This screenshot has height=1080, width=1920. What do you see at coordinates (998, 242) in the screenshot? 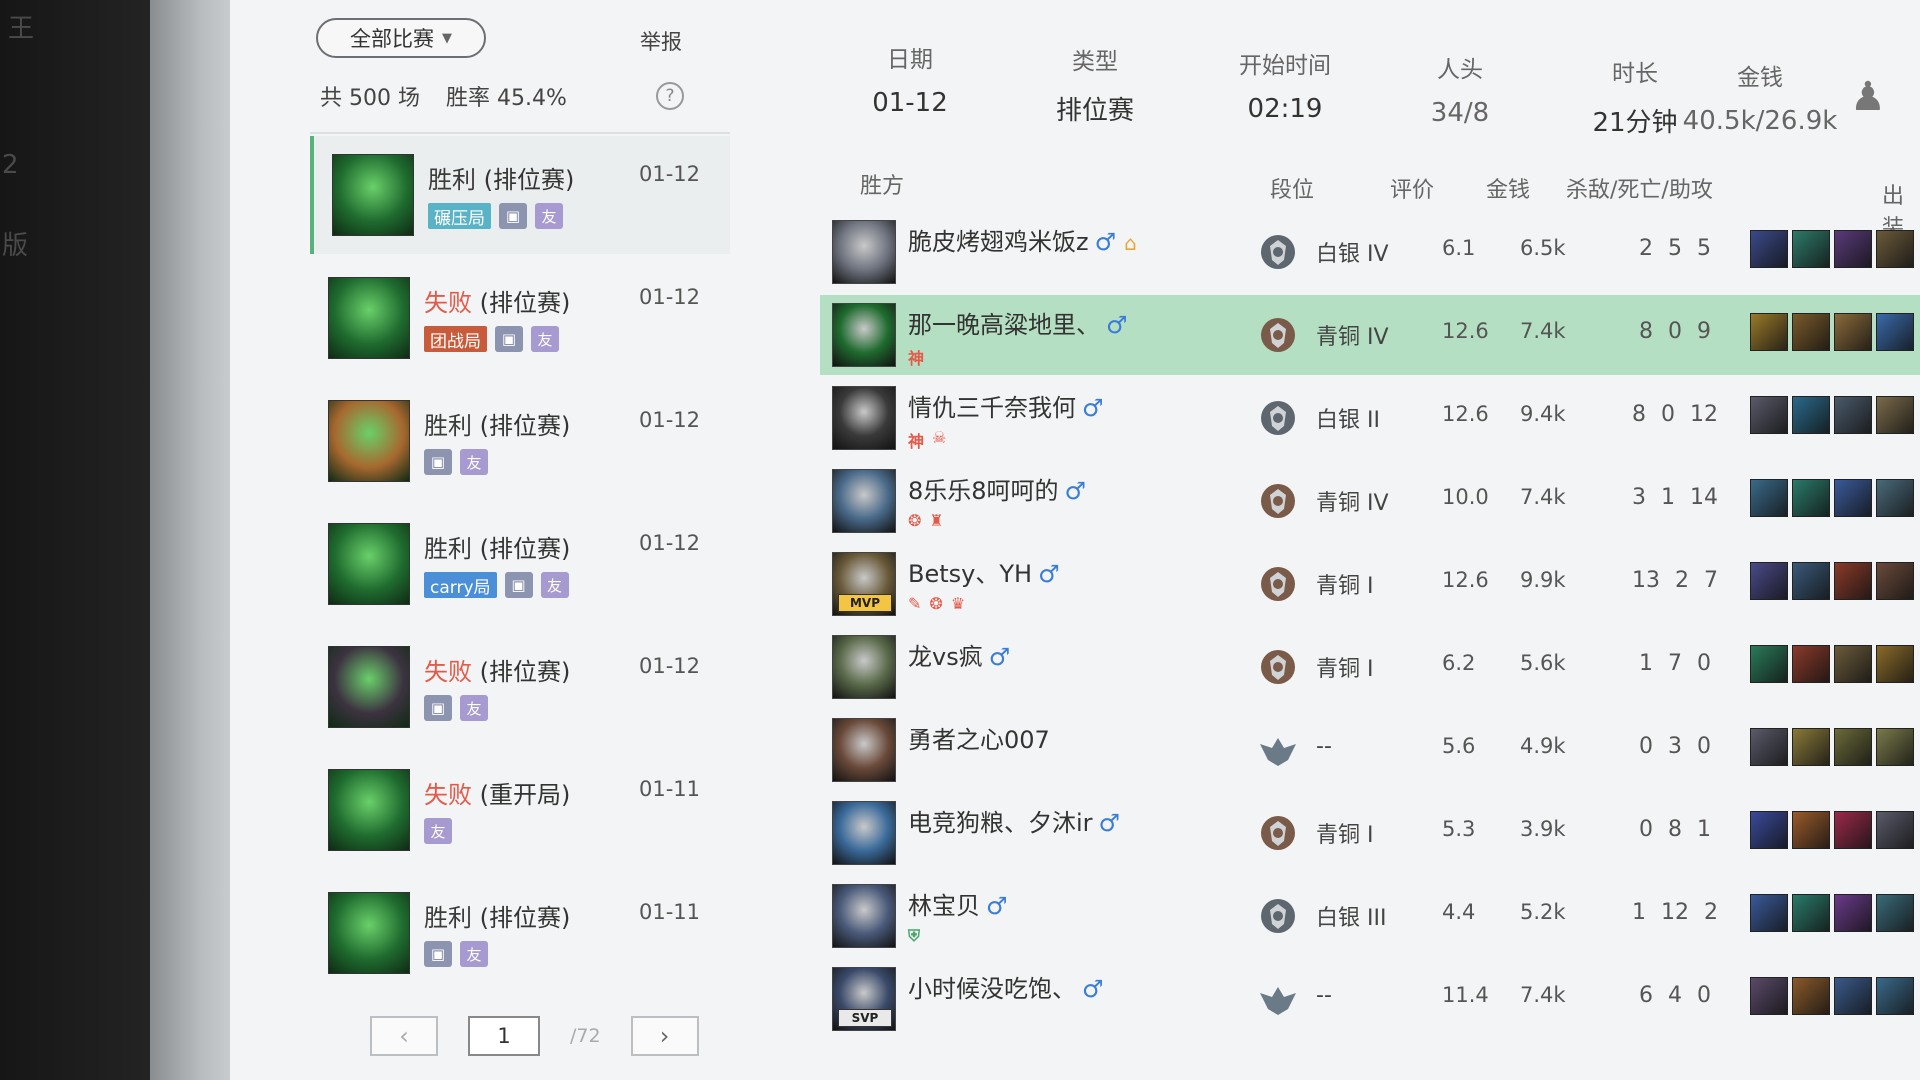
I see `player-name: 脆皮烤翅鸡米饭z` at bounding box center [998, 242].